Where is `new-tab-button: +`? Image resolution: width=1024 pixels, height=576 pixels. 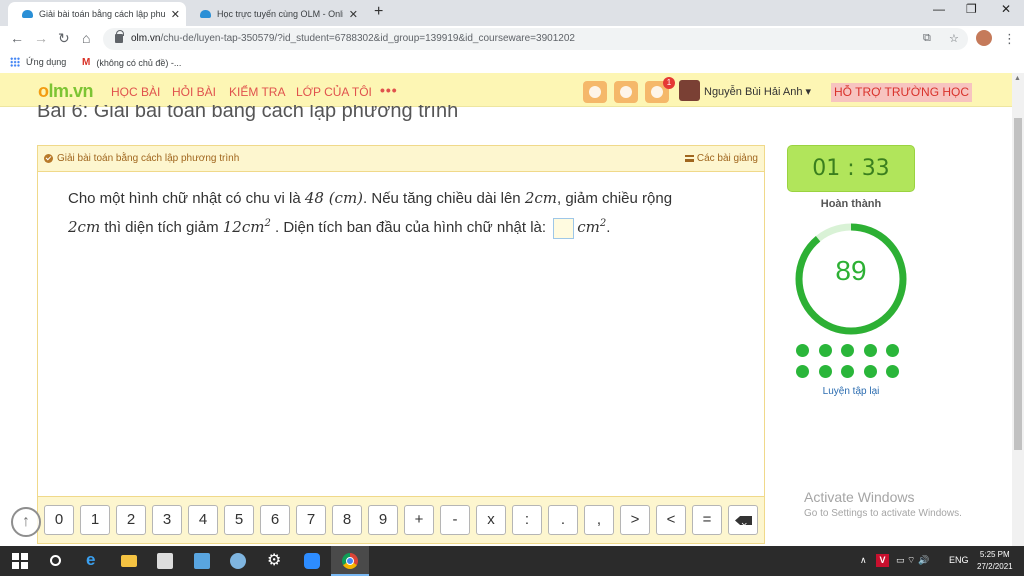 new-tab-button: + is located at coordinates (378, 12).